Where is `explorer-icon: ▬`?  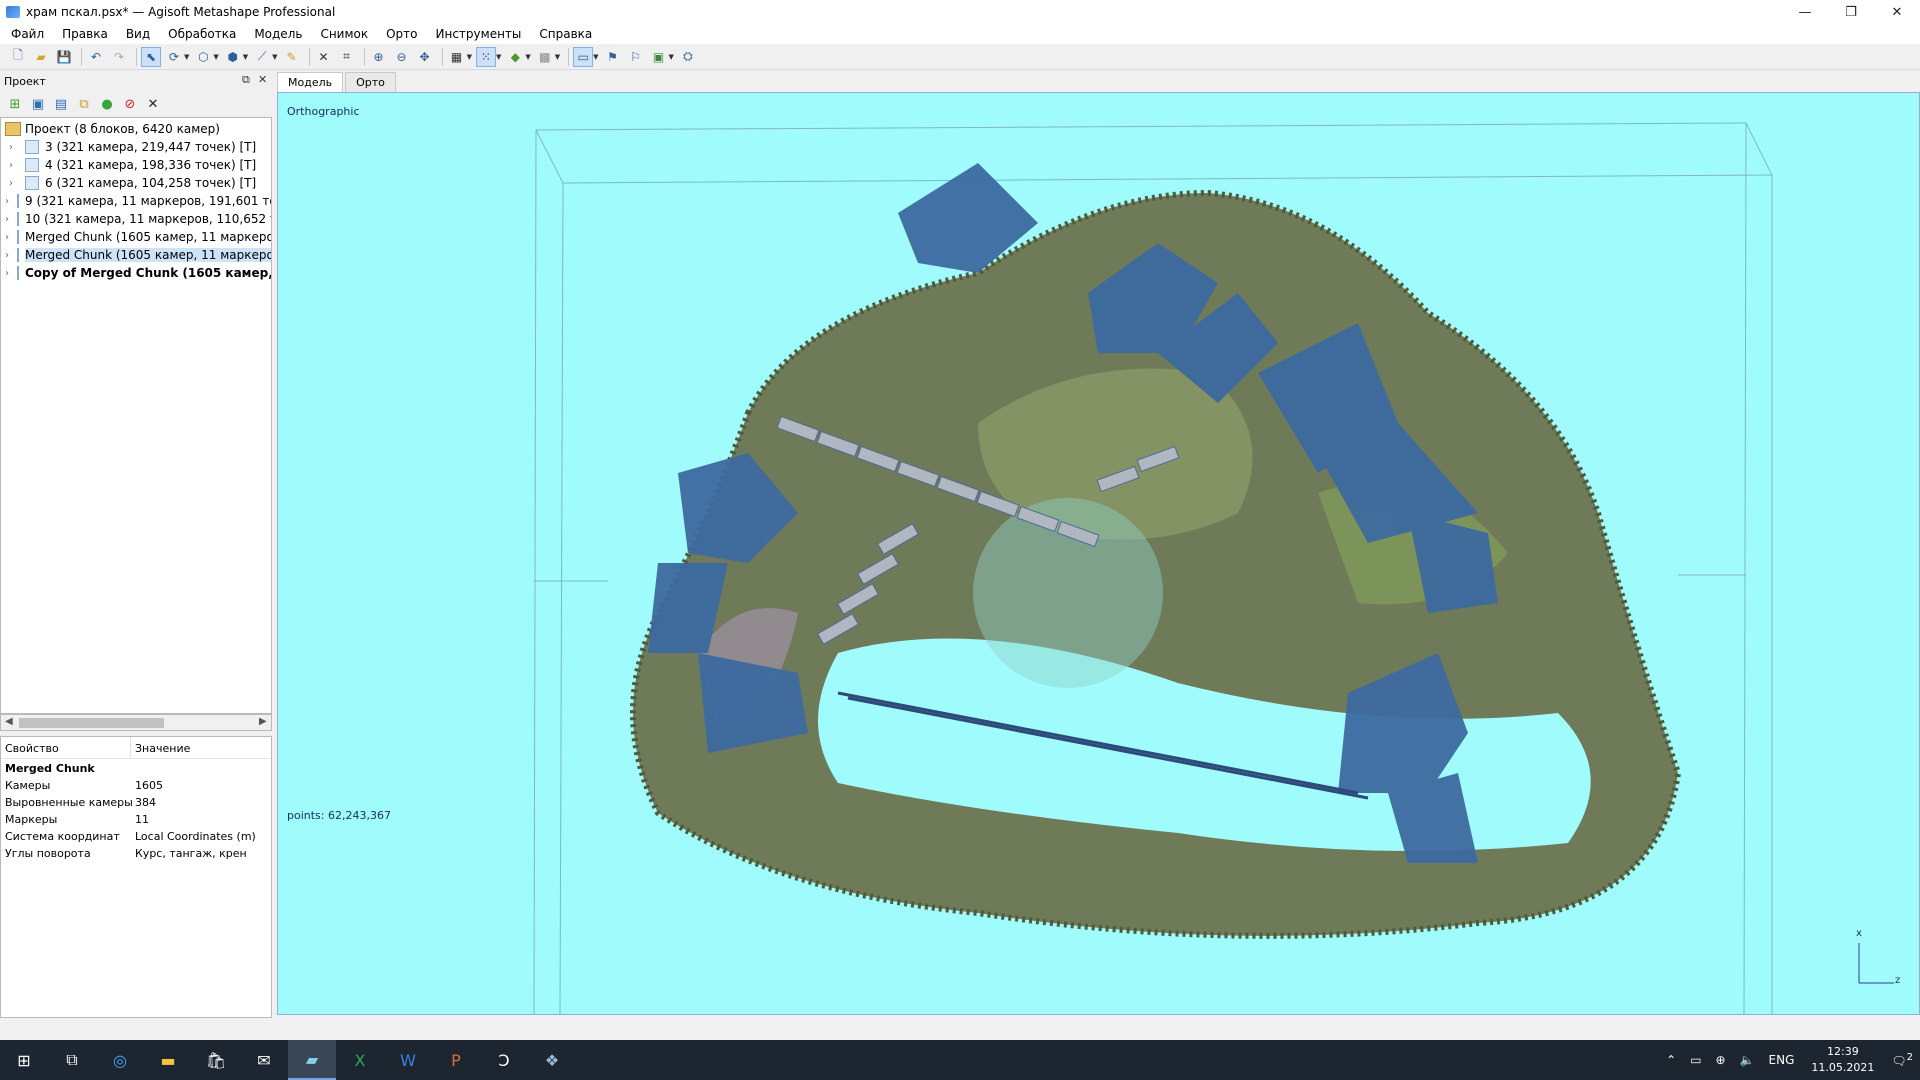
explorer-icon: ▬ is located at coordinates (168, 1060).